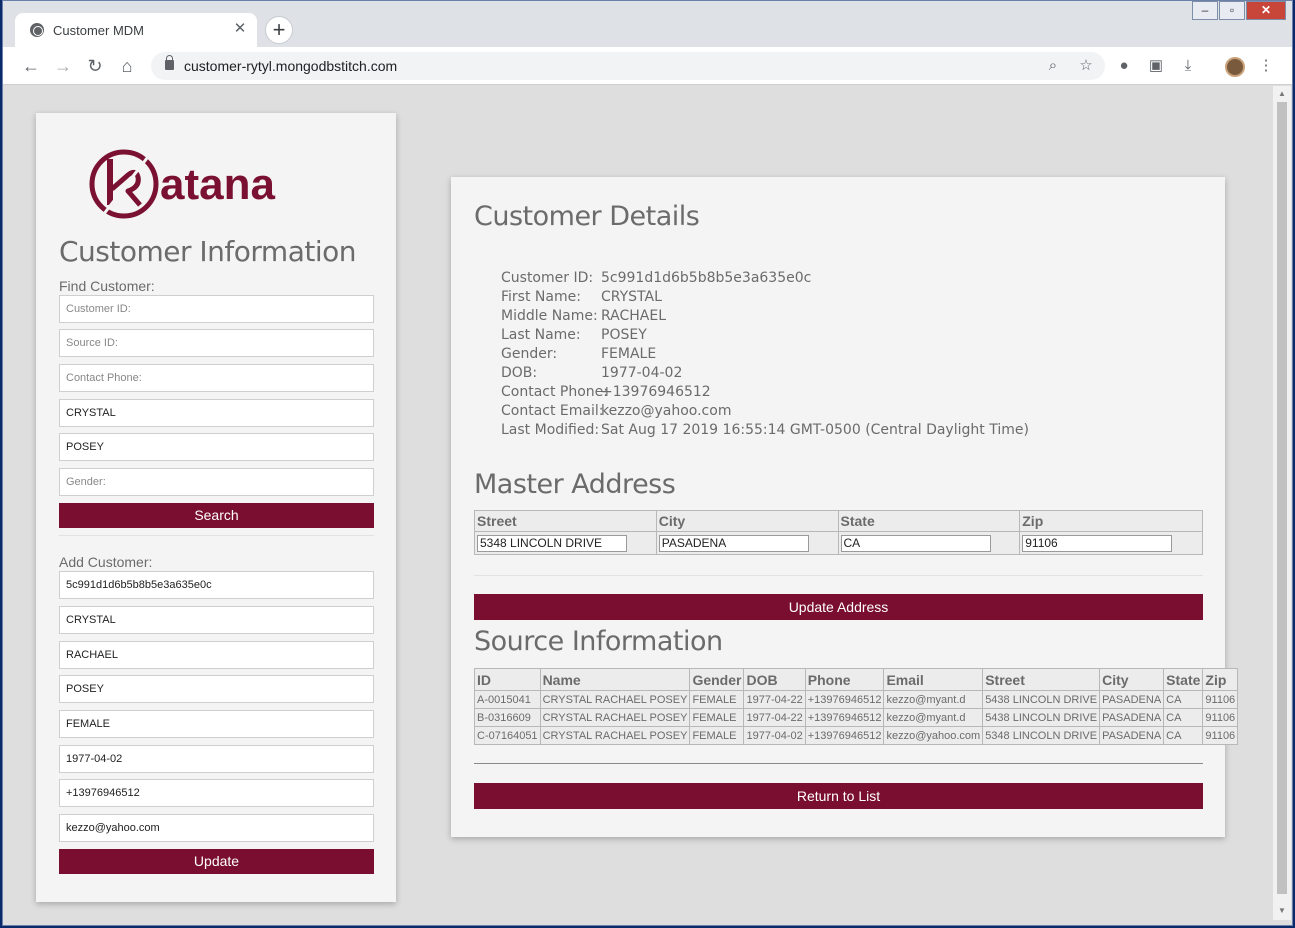 This screenshot has width=1295, height=928. What do you see at coordinates (1266, 10) in the screenshot?
I see `close-window-button: ✕` at bounding box center [1266, 10].